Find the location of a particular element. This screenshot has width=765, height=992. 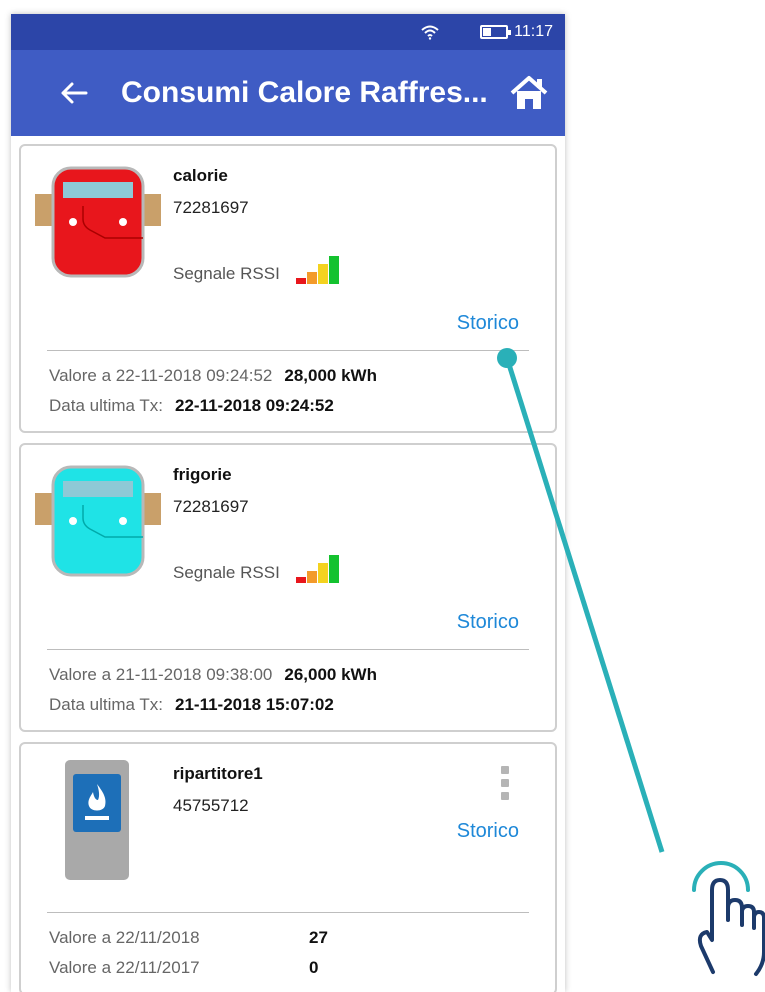

device-serial: 45755712 is located at coordinates (211, 805).